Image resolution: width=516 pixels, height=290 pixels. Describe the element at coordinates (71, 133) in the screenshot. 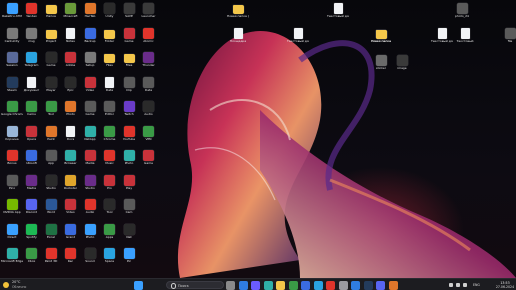

I see `desktop-icon: Docs` at that location.